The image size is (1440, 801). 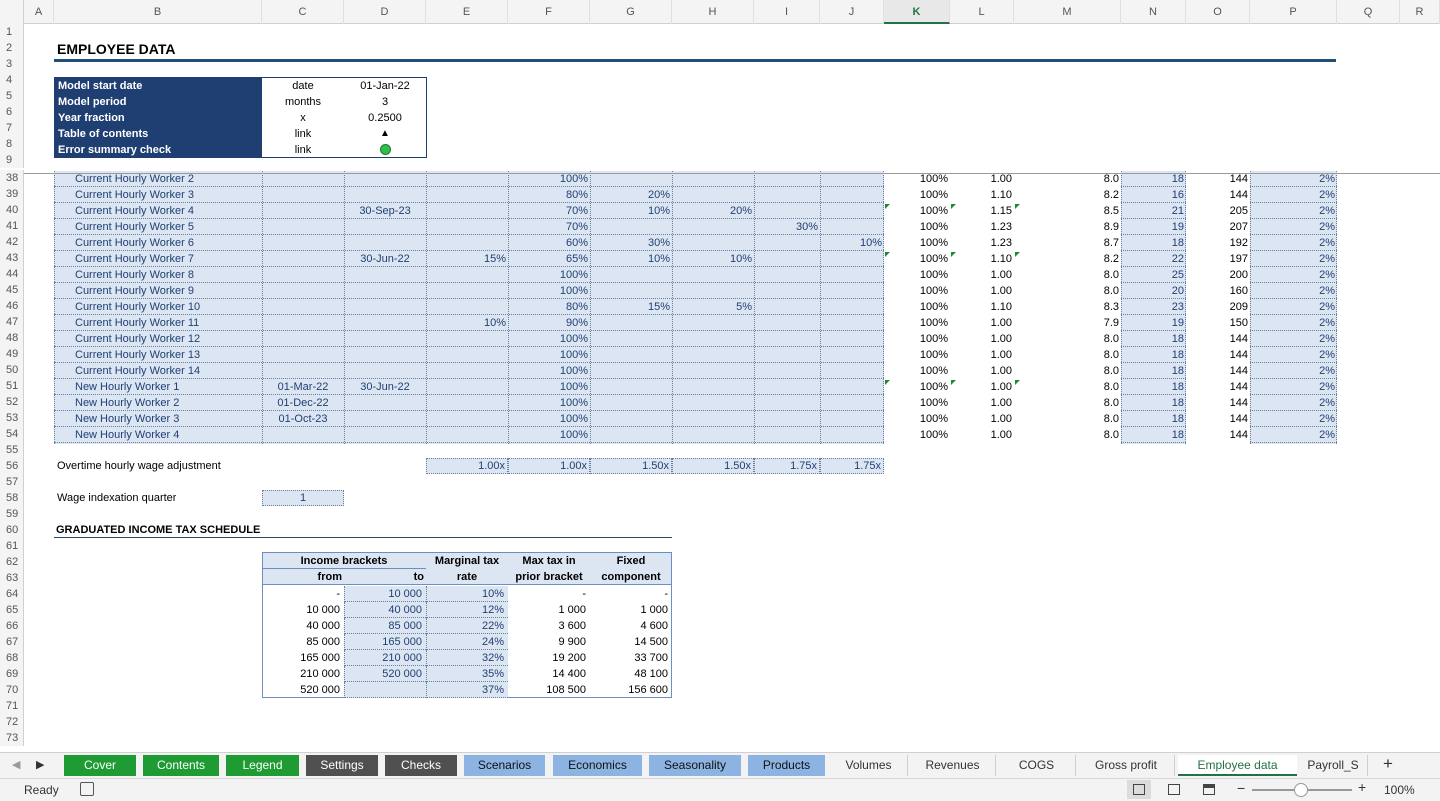 What do you see at coordinates (12, 386) in the screenshot?
I see `row-header-51: 51` at bounding box center [12, 386].